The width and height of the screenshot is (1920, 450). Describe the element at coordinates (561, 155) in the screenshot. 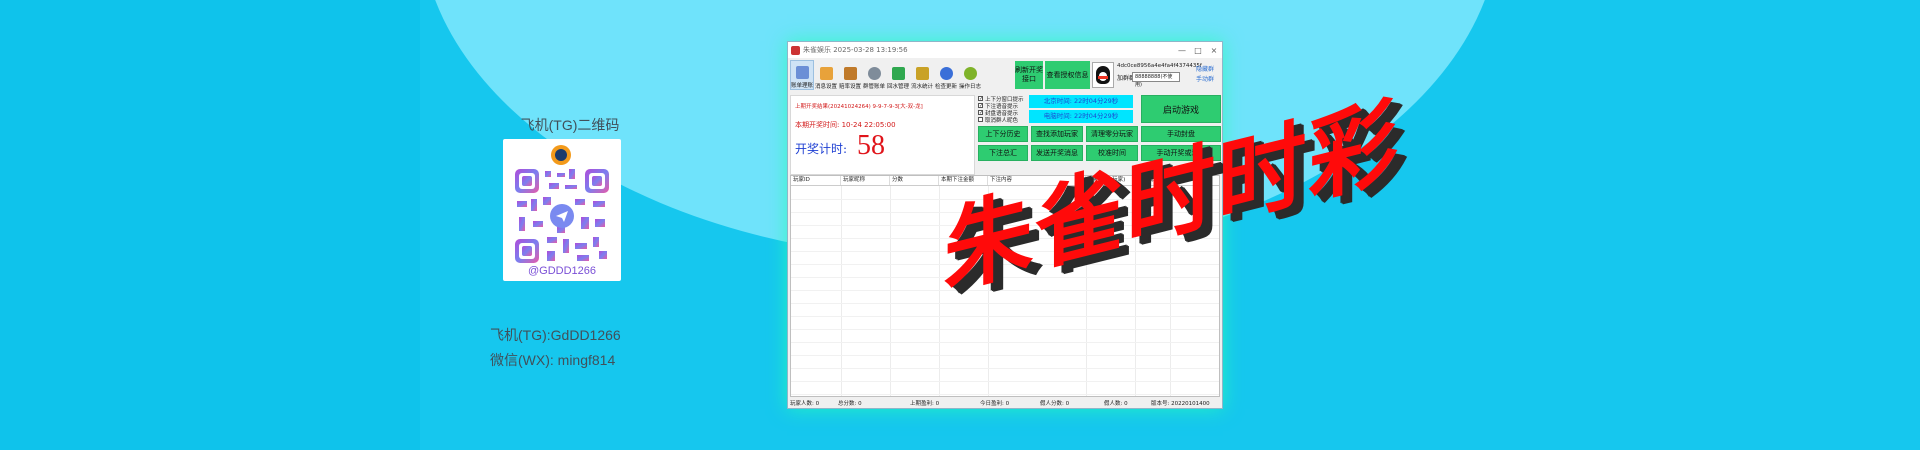

I see `qr-logo-icon` at that location.